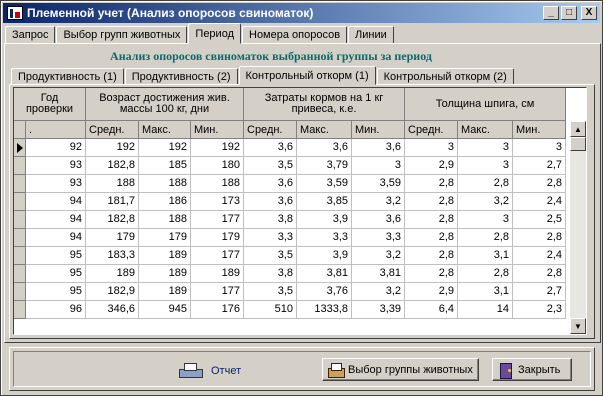 This screenshot has height=396, width=603. What do you see at coordinates (217, 166) in the screenshot?
I see `table-cell: 180` at bounding box center [217, 166].